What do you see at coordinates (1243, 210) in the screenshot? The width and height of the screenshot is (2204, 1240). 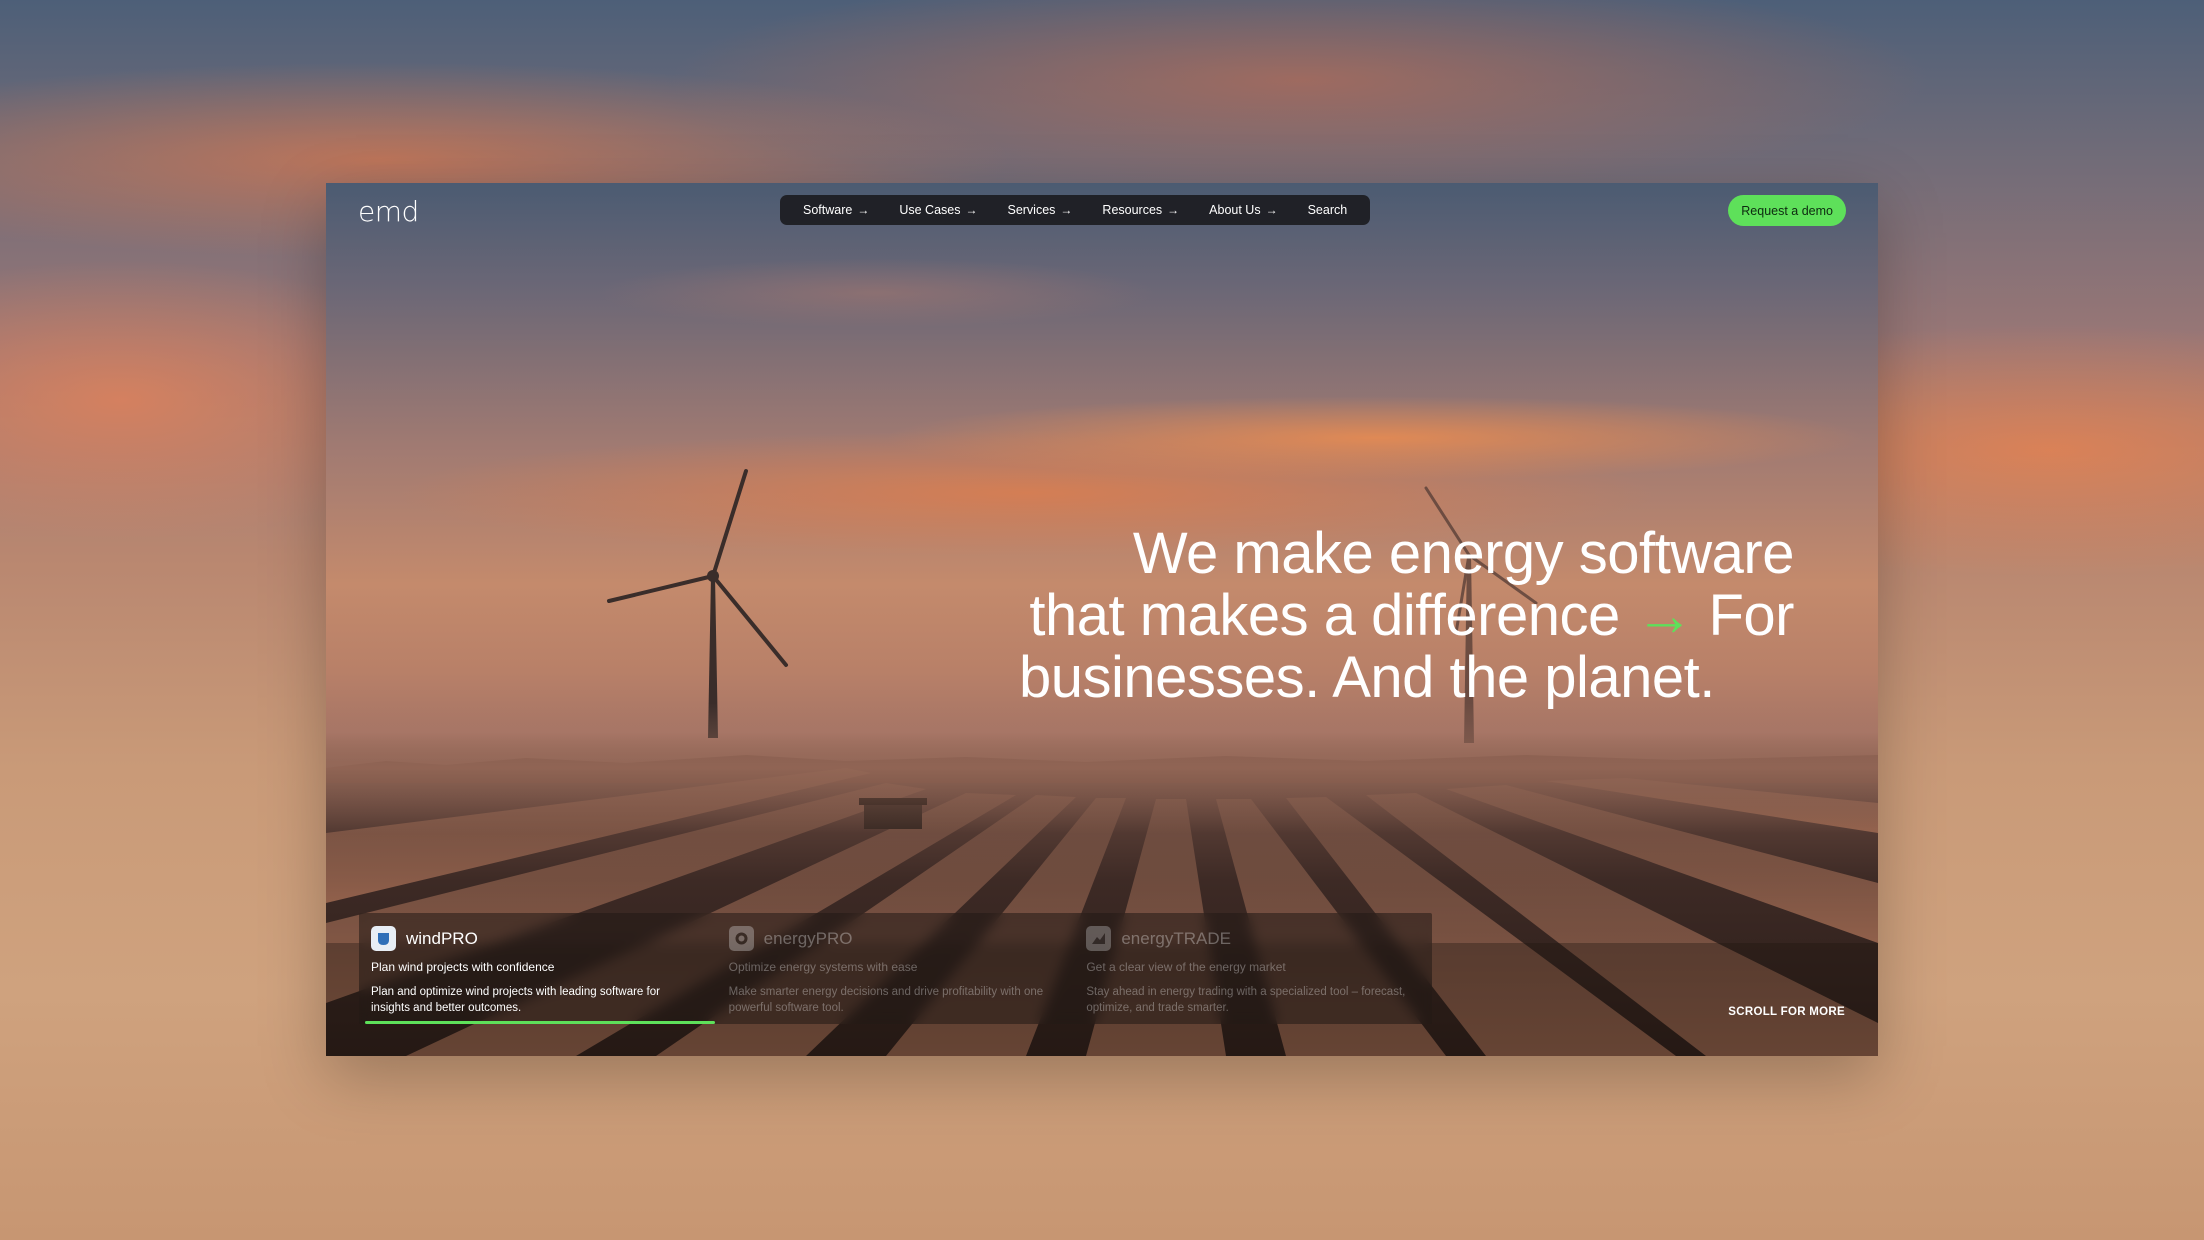 I see `nav-item-about-us: About Us →` at bounding box center [1243, 210].